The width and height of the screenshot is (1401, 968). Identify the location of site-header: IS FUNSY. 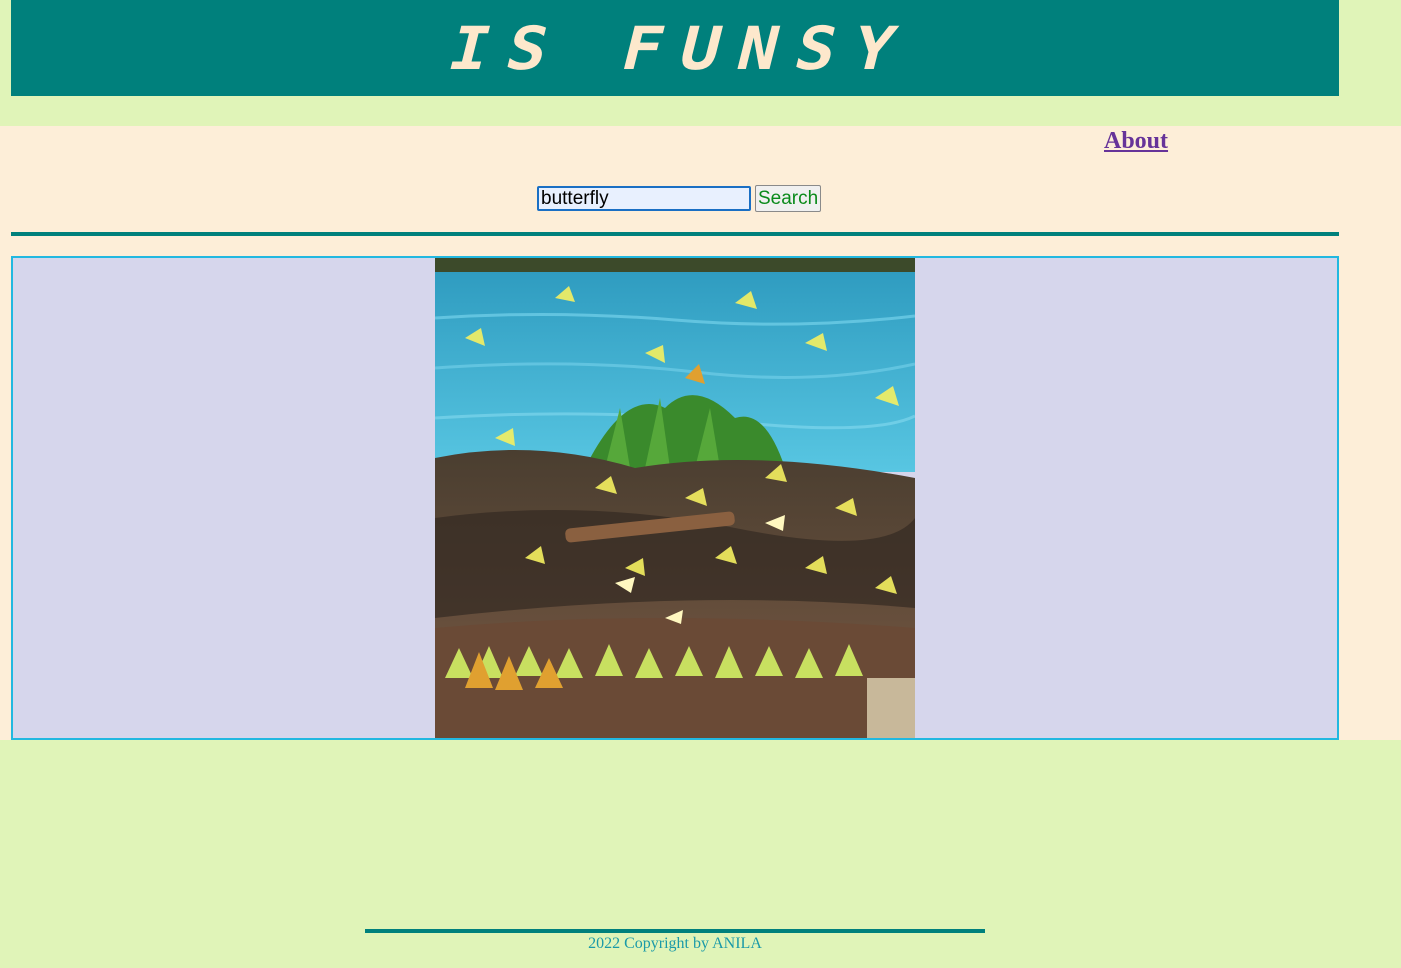
(675, 48).